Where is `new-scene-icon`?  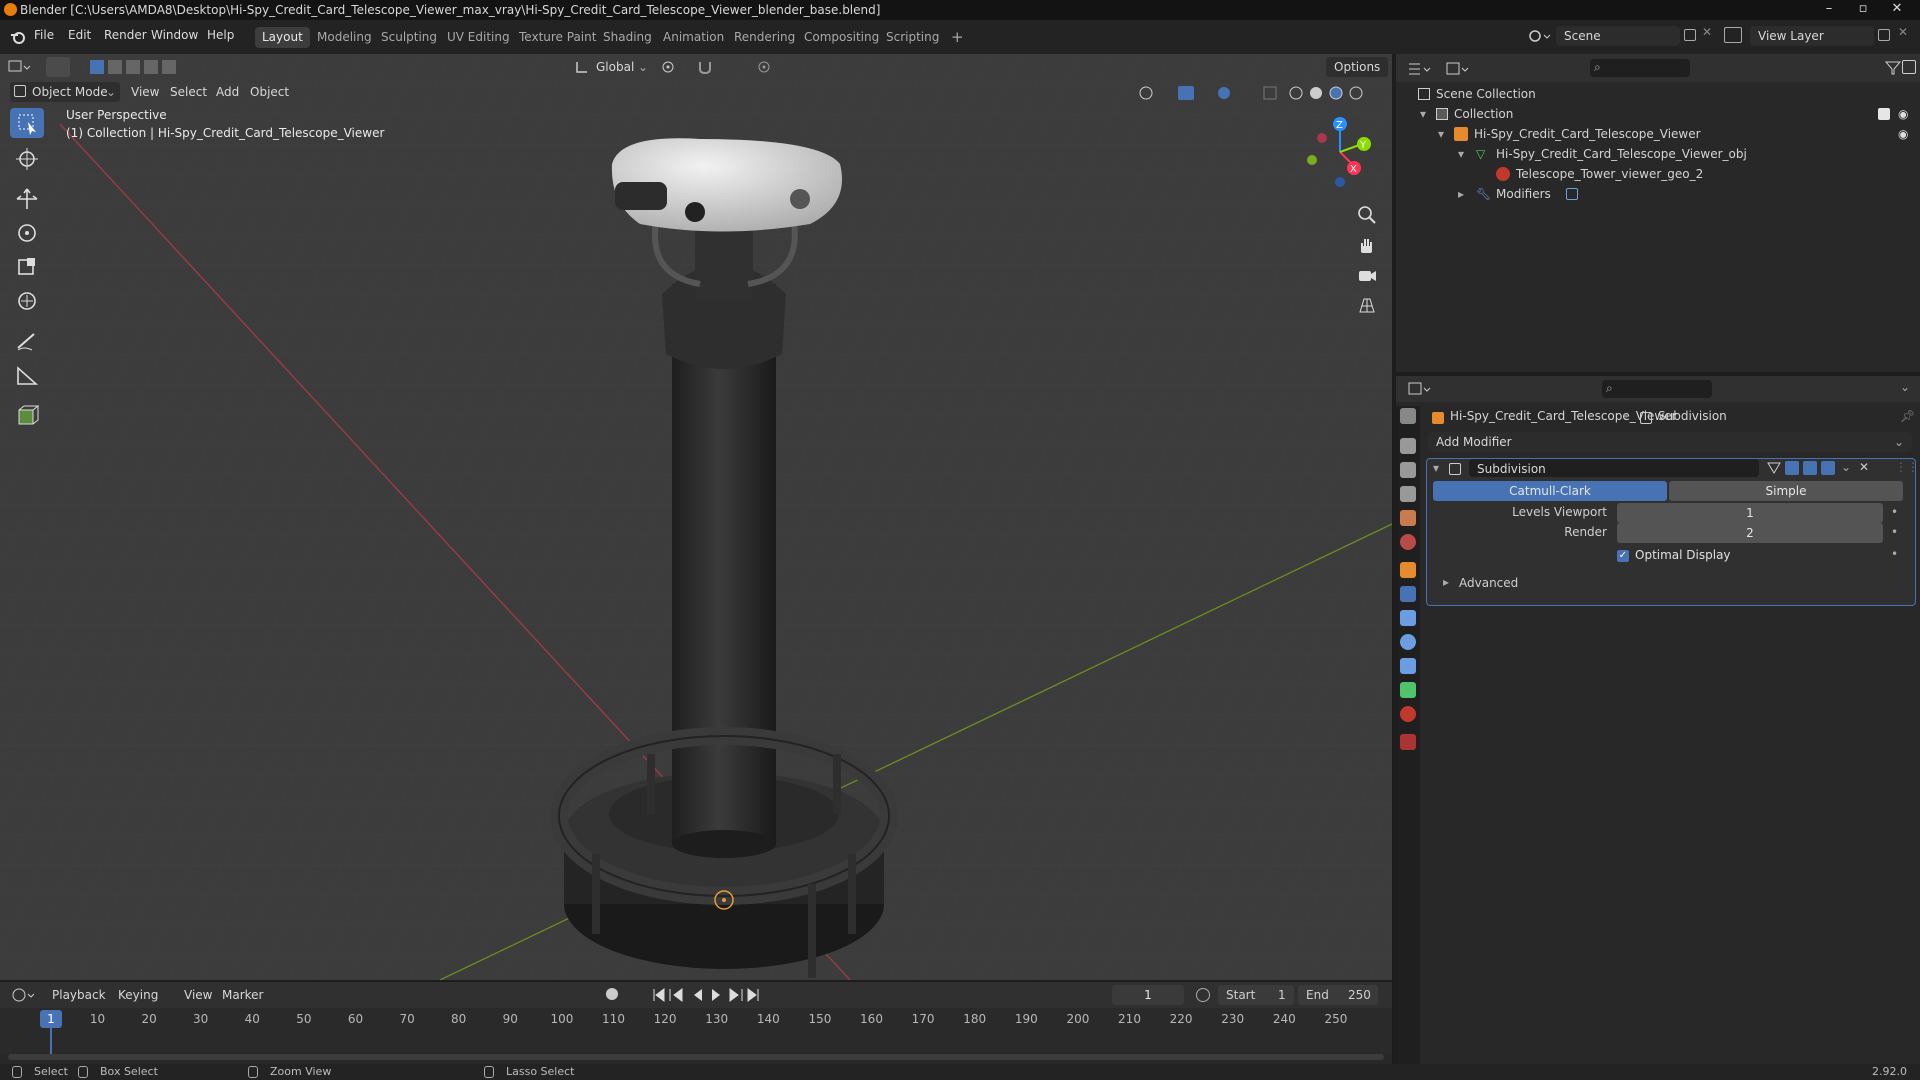
new-scene-icon is located at coordinates (1690, 35).